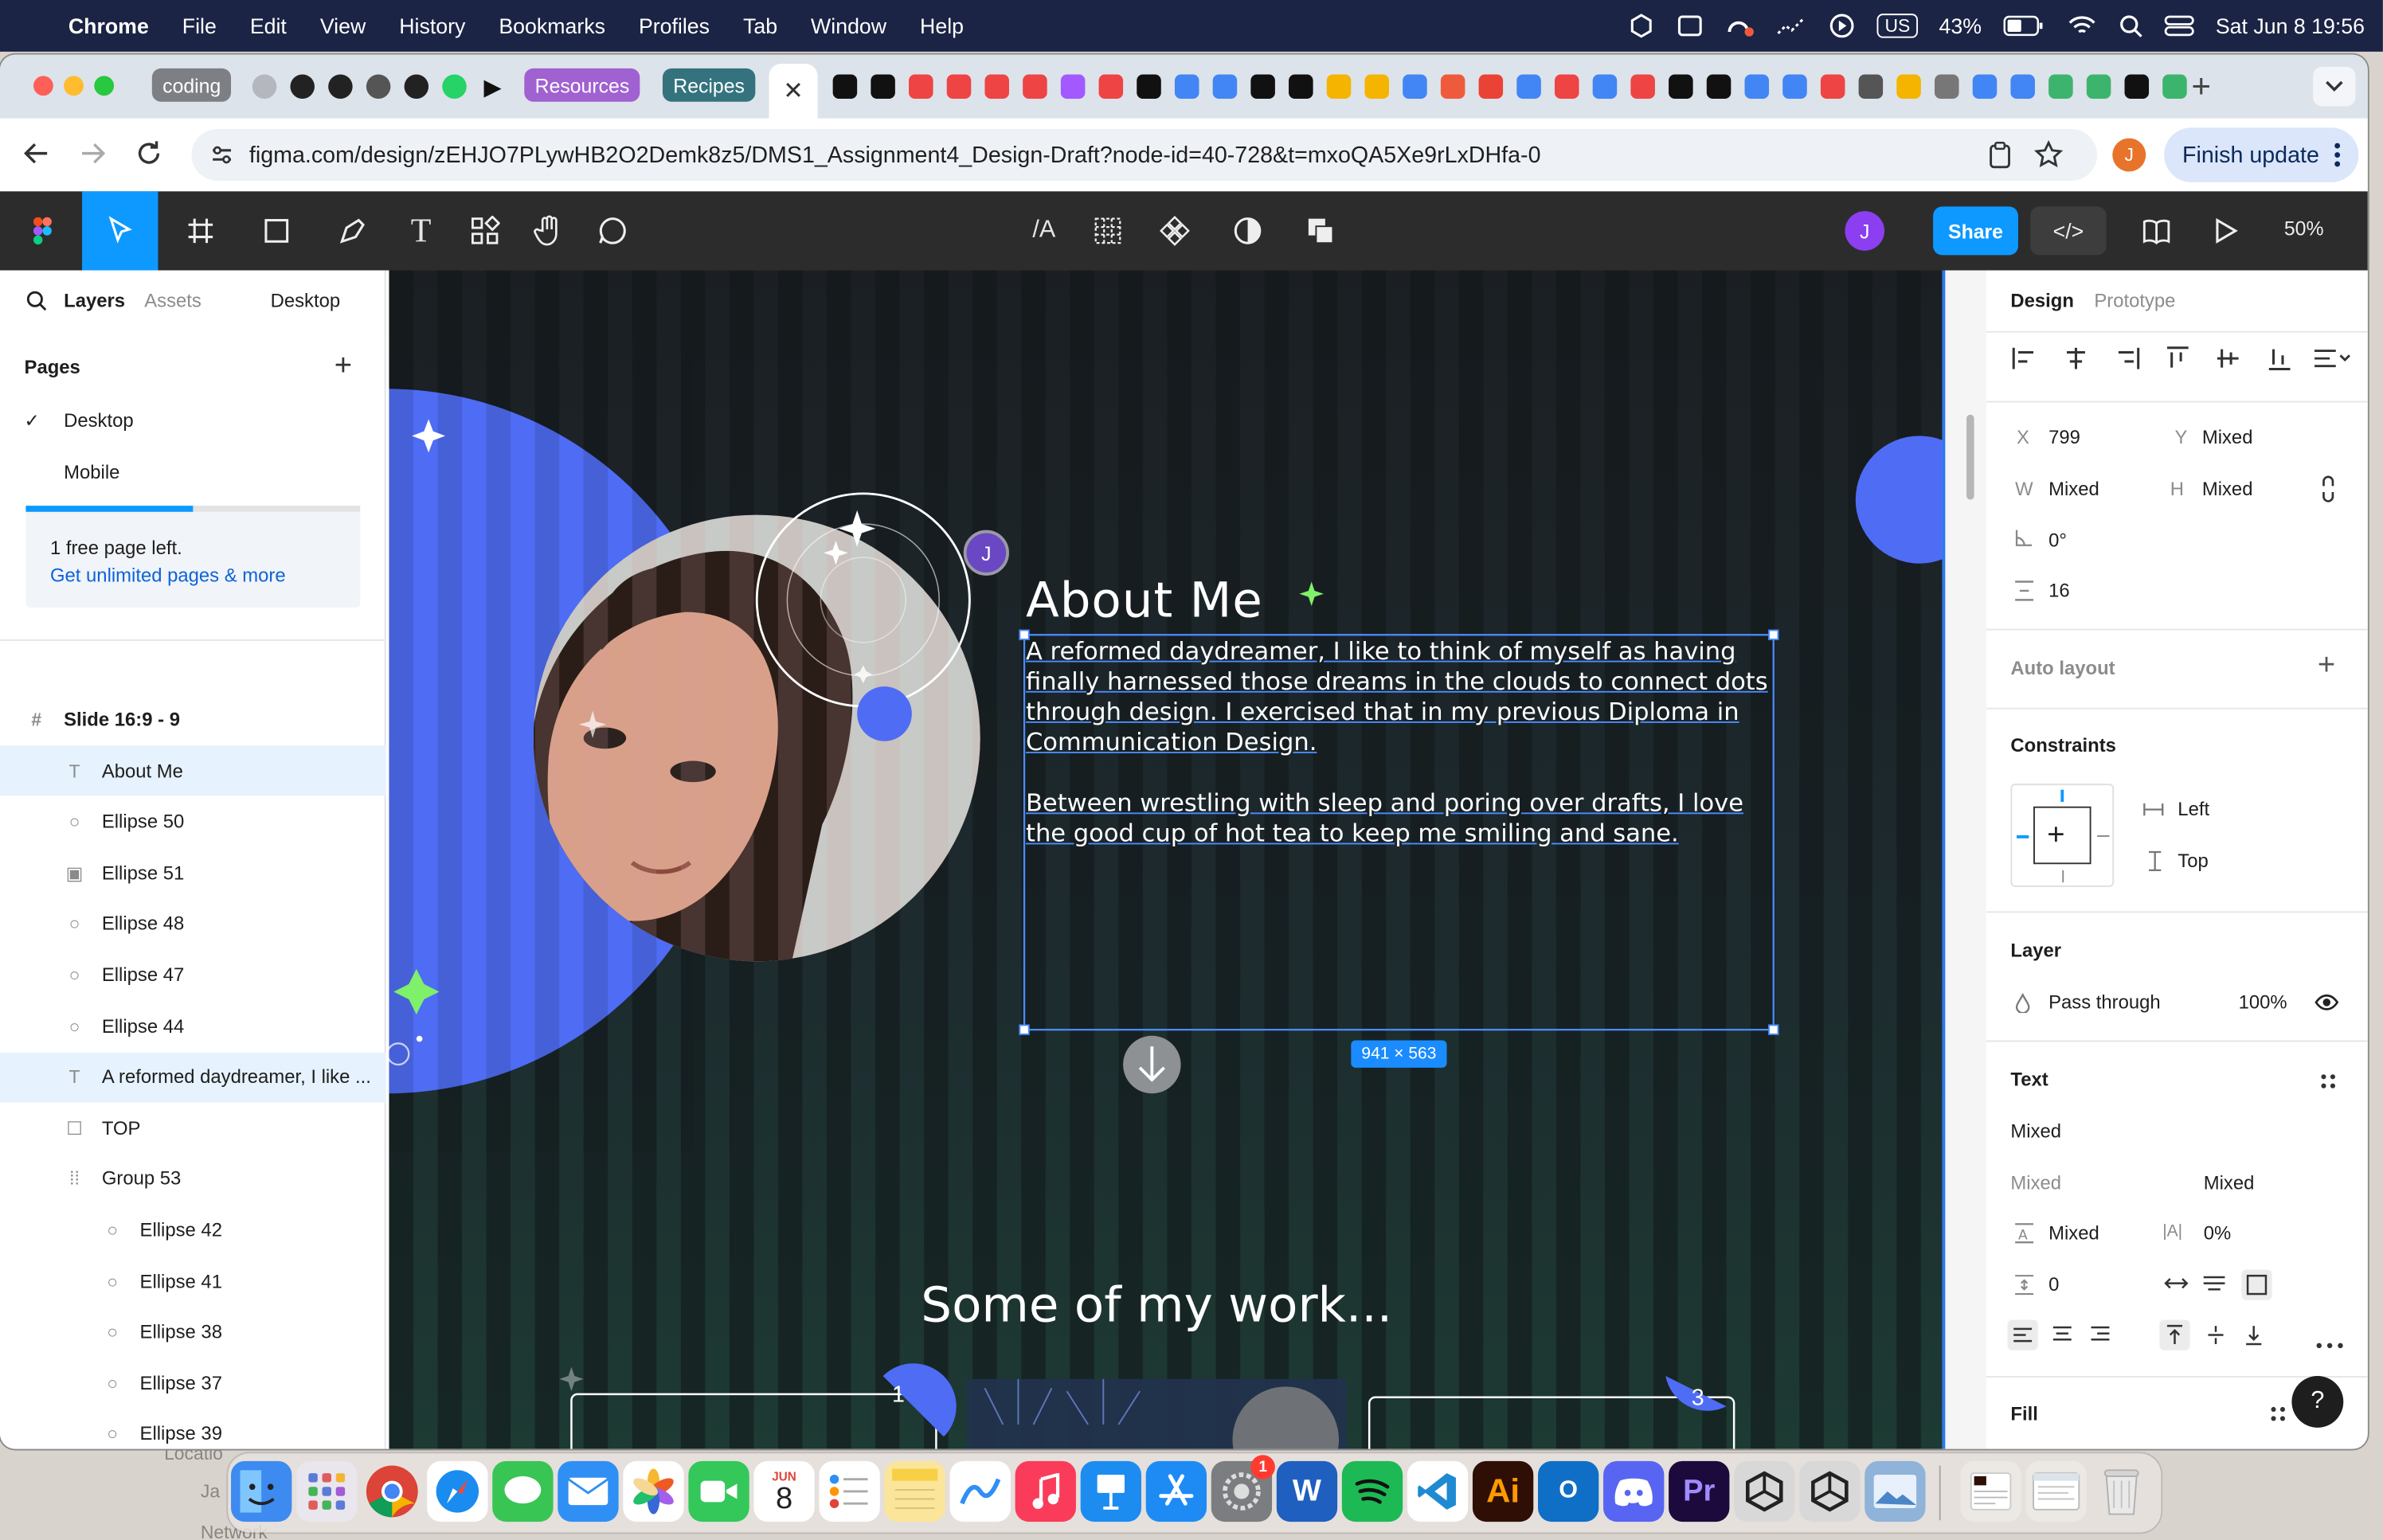  Describe the element at coordinates (193, 420) in the screenshot. I see `page-item-desktop: ✓ Desktop` at that location.